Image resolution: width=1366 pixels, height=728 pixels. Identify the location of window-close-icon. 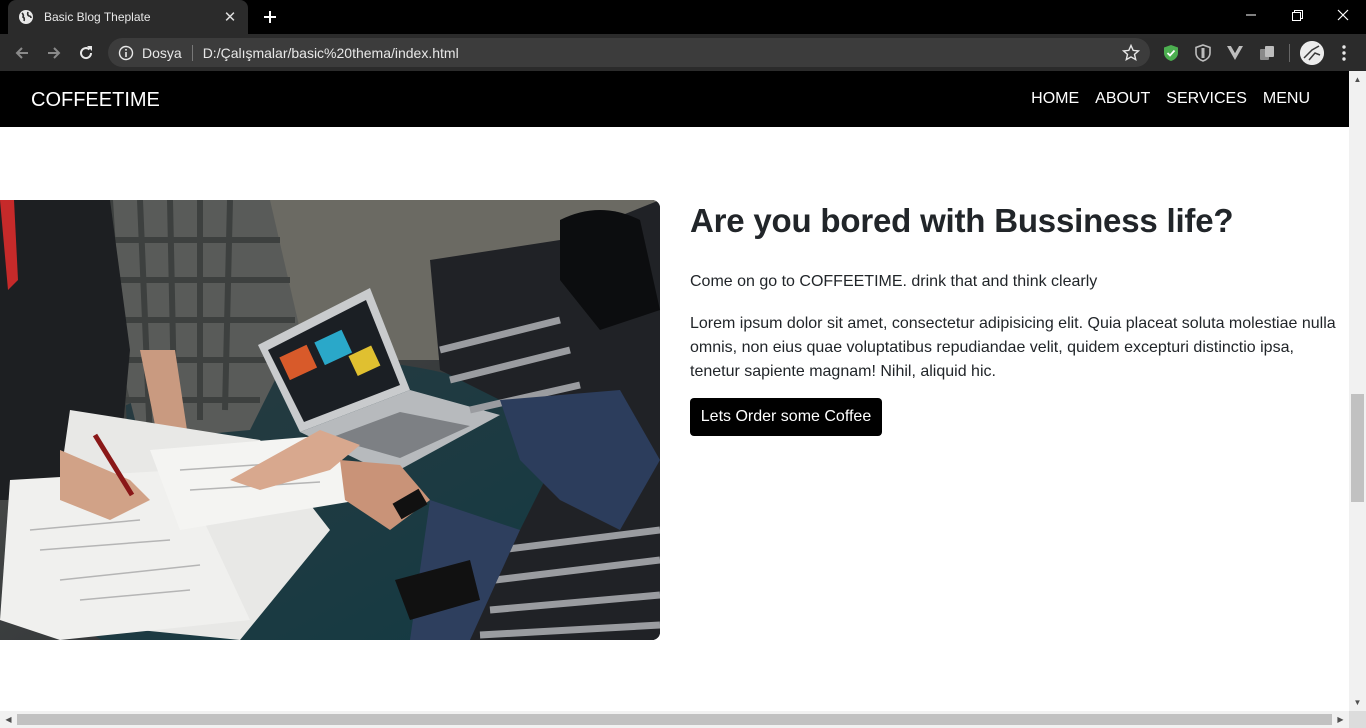
(1343, 15).